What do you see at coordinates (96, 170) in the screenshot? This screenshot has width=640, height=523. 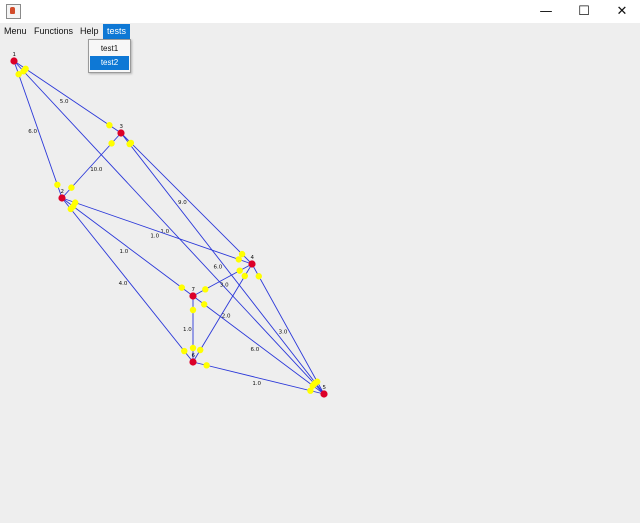 I see `edge-weight-label: 10.0` at bounding box center [96, 170].